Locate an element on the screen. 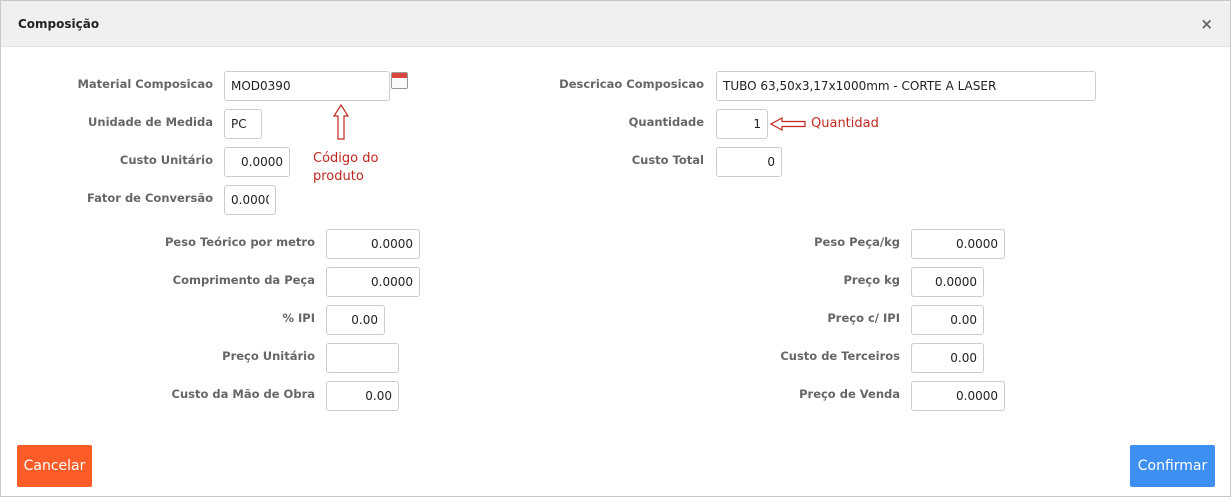  ipi-input is located at coordinates (355, 320).